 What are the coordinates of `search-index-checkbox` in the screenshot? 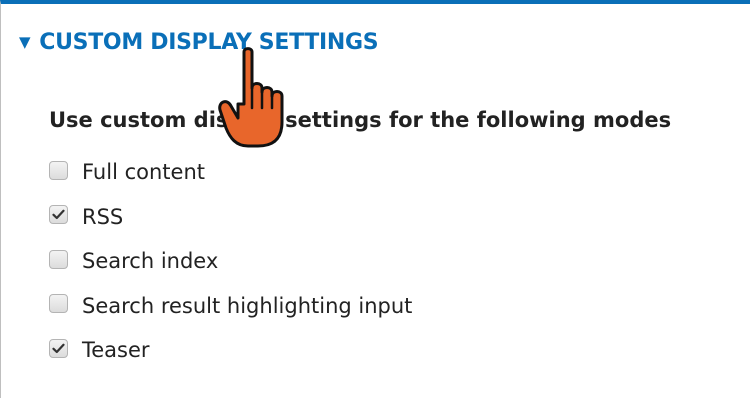 It's located at (58, 259).